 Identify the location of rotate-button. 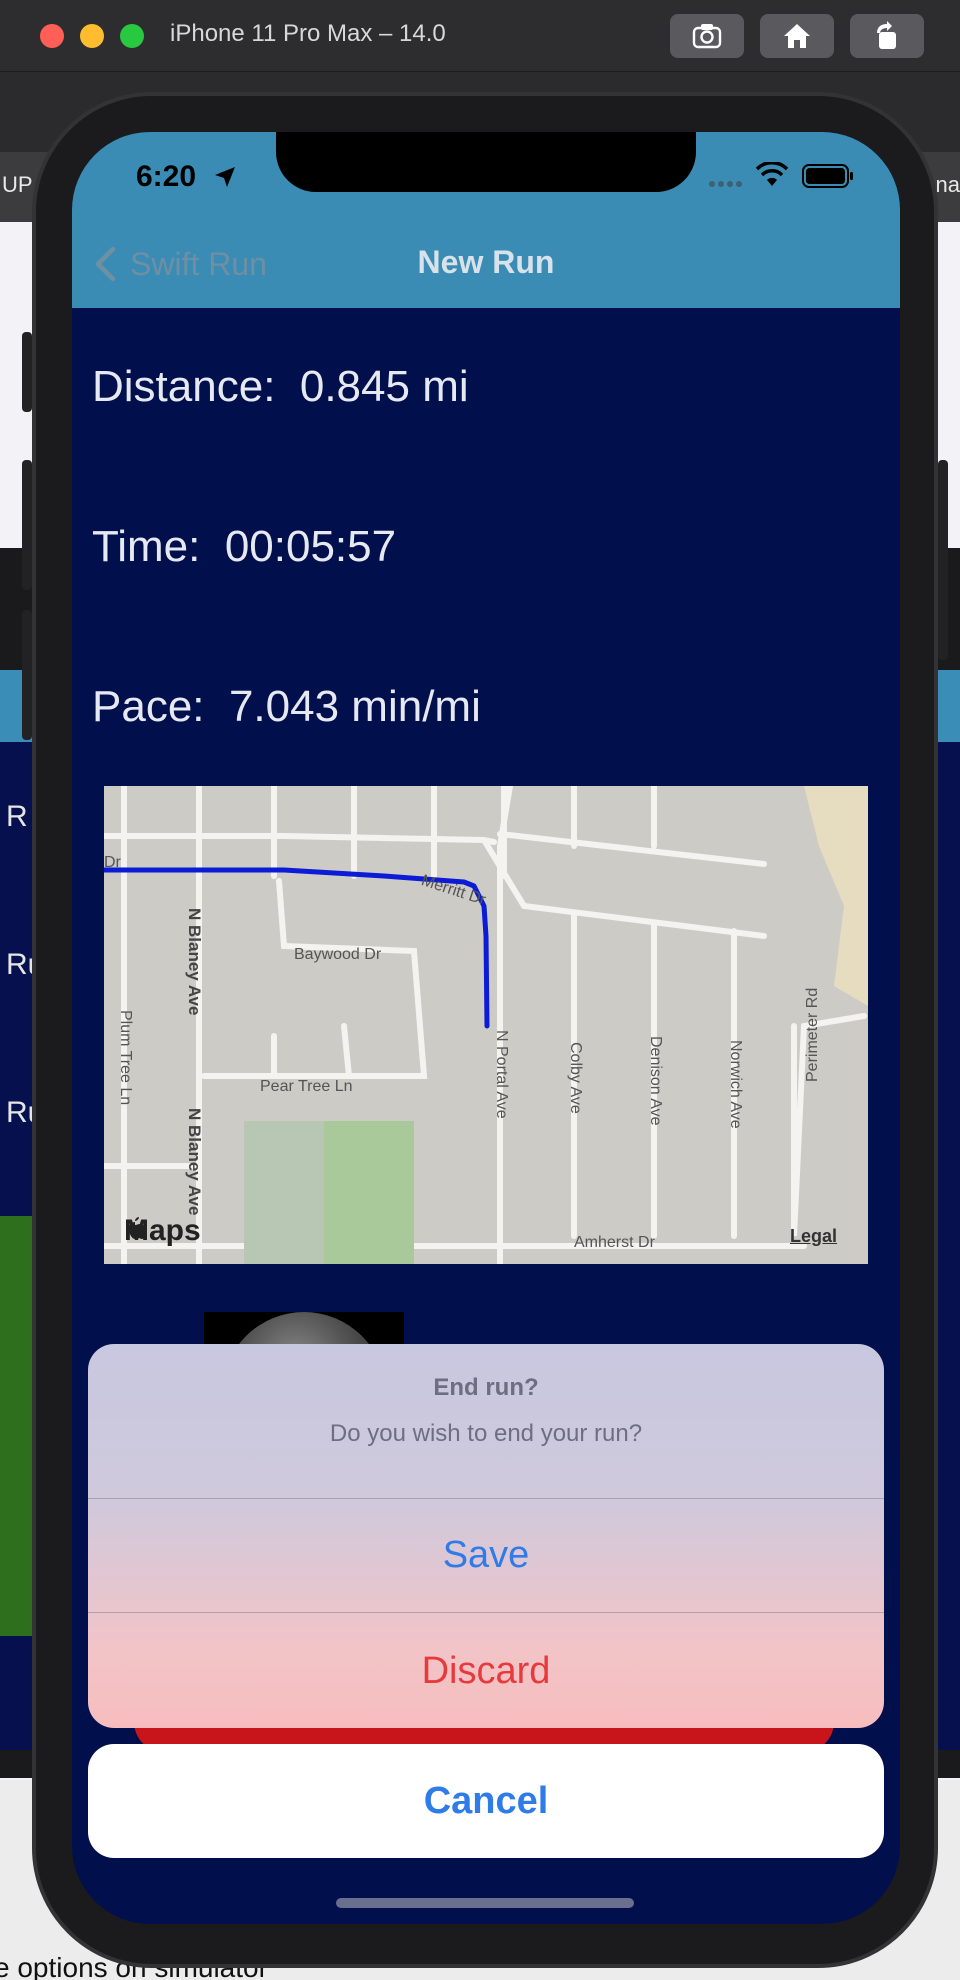
(887, 36).